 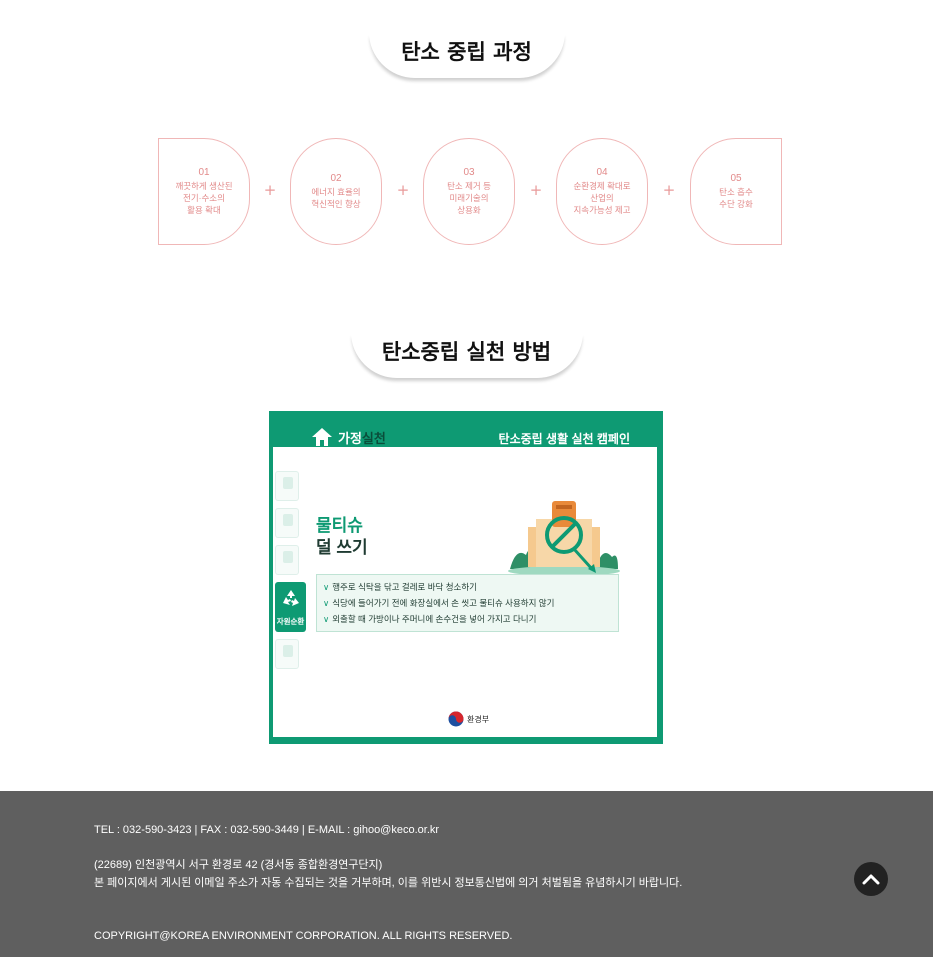 I want to click on tip-text: 외출할 때 가방이나 주머니에 손수건을 넣어 가지고 다니기, so click(x=434, y=619).